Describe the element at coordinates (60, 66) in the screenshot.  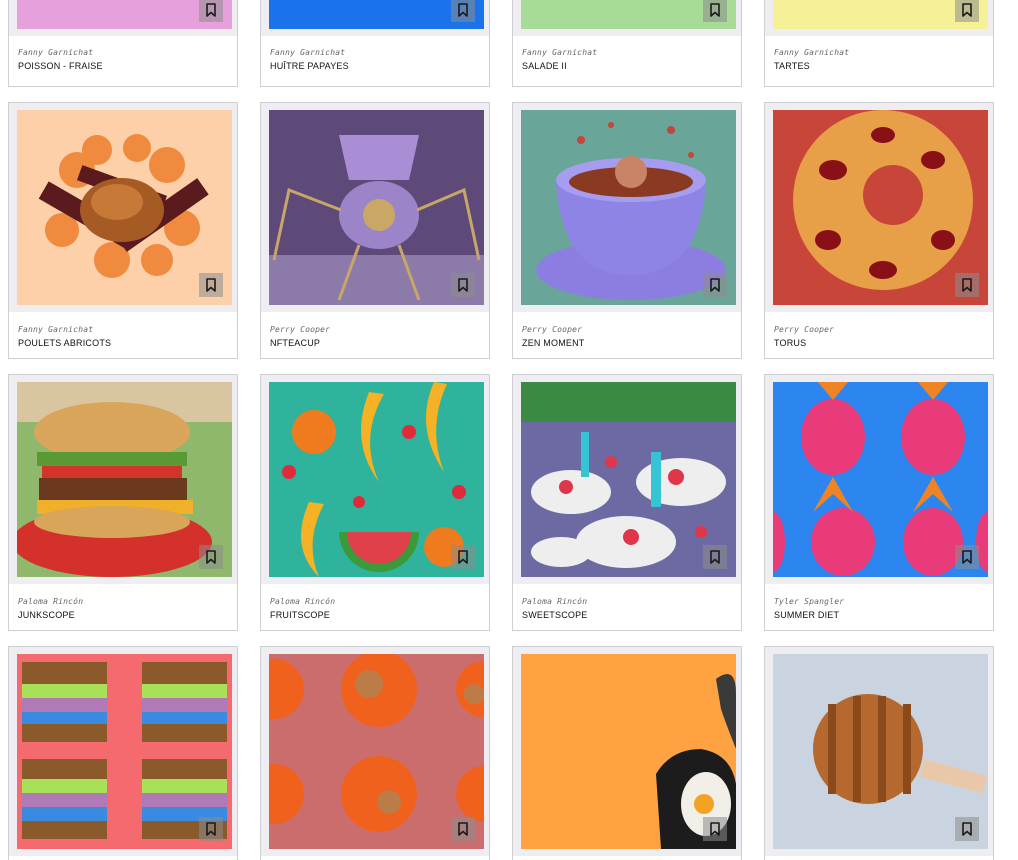
I see `artwork-title: POISSON - FRAISE` at that location.